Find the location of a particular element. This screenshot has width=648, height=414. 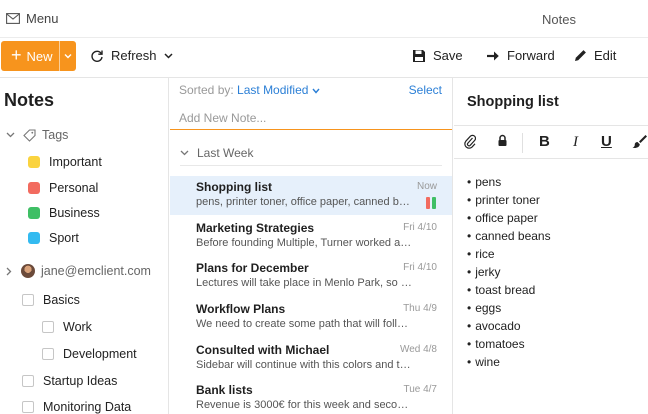

new-main-button: + New is located at coordinates (30, 56).